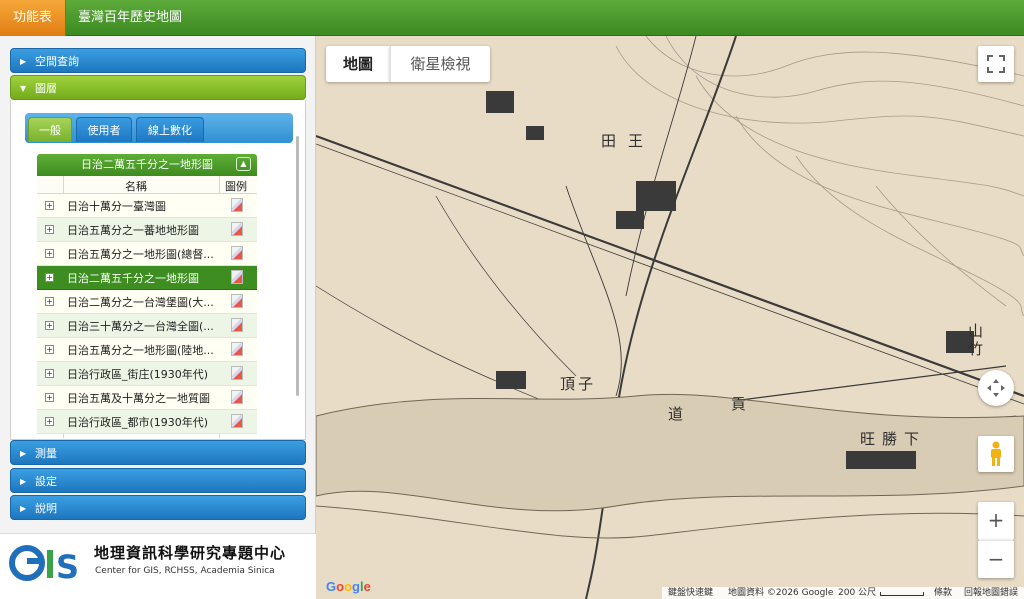  I want to click on map-attribution-bar: 鍵盤快速鍵 地圖資料 ©2026 Google 200 公尺 條款 回報地圖錯誤, so click(843, 593).